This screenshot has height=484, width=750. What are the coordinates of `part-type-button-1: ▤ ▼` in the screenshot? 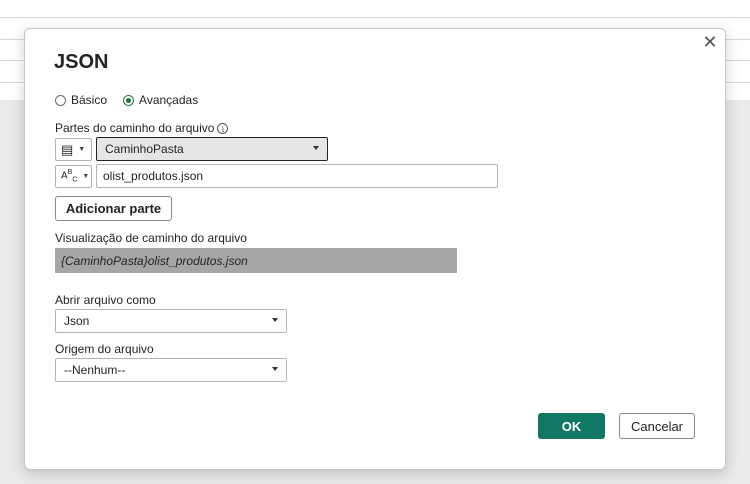 It's located at (73, 149).